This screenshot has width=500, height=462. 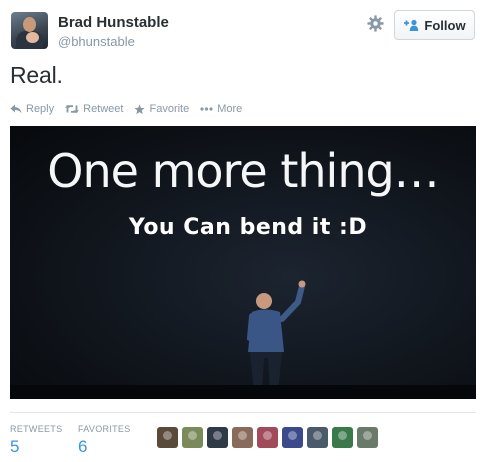 I want to click on more-action: More, so click(x=221, y=109).